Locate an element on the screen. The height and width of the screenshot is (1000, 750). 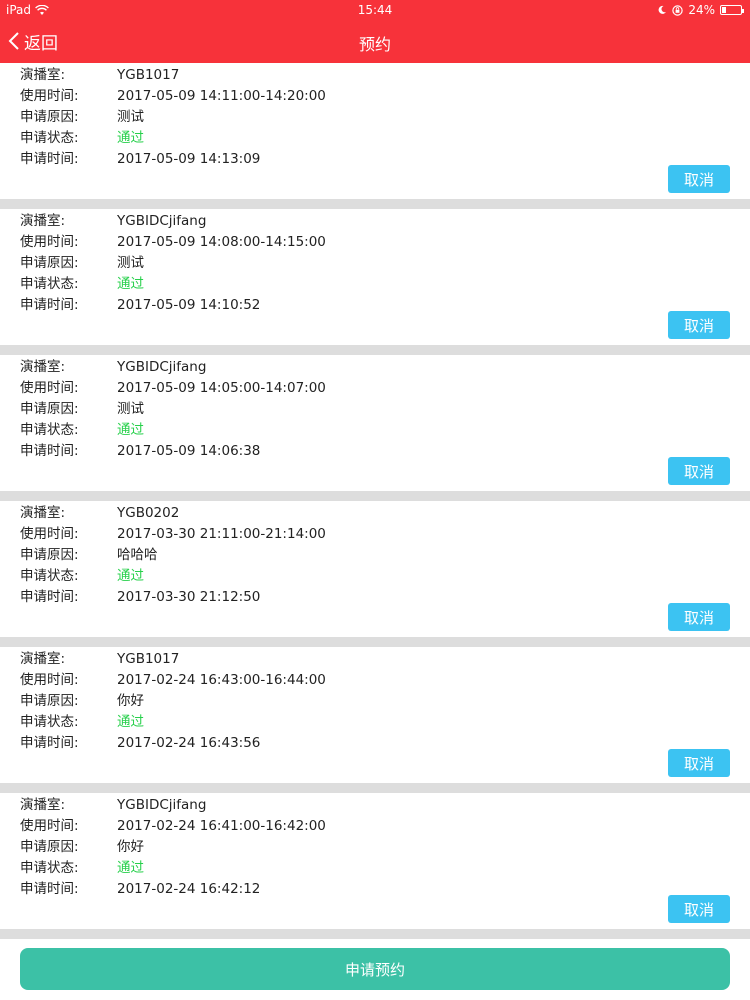
use-time-value: 2017-05-09 14:11:00-14:20:00 is located at coordinates (221, 96).